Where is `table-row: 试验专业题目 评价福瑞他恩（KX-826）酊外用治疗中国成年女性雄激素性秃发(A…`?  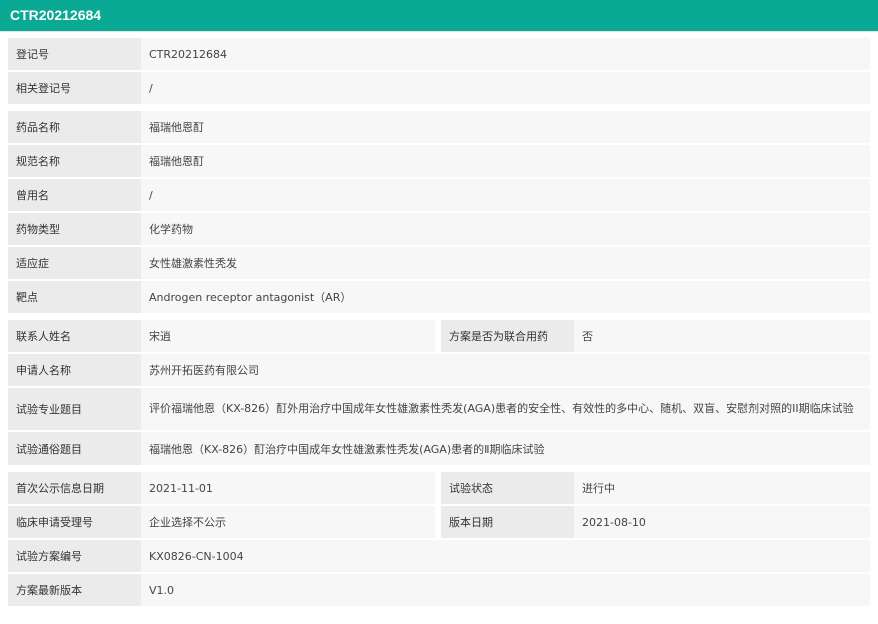 table-row: 试验专业题目 评价福瑞他恩（KX-826）酊外用治疗中国成年女性雄激素性秃发(A… is located at coordinates (439, 409).